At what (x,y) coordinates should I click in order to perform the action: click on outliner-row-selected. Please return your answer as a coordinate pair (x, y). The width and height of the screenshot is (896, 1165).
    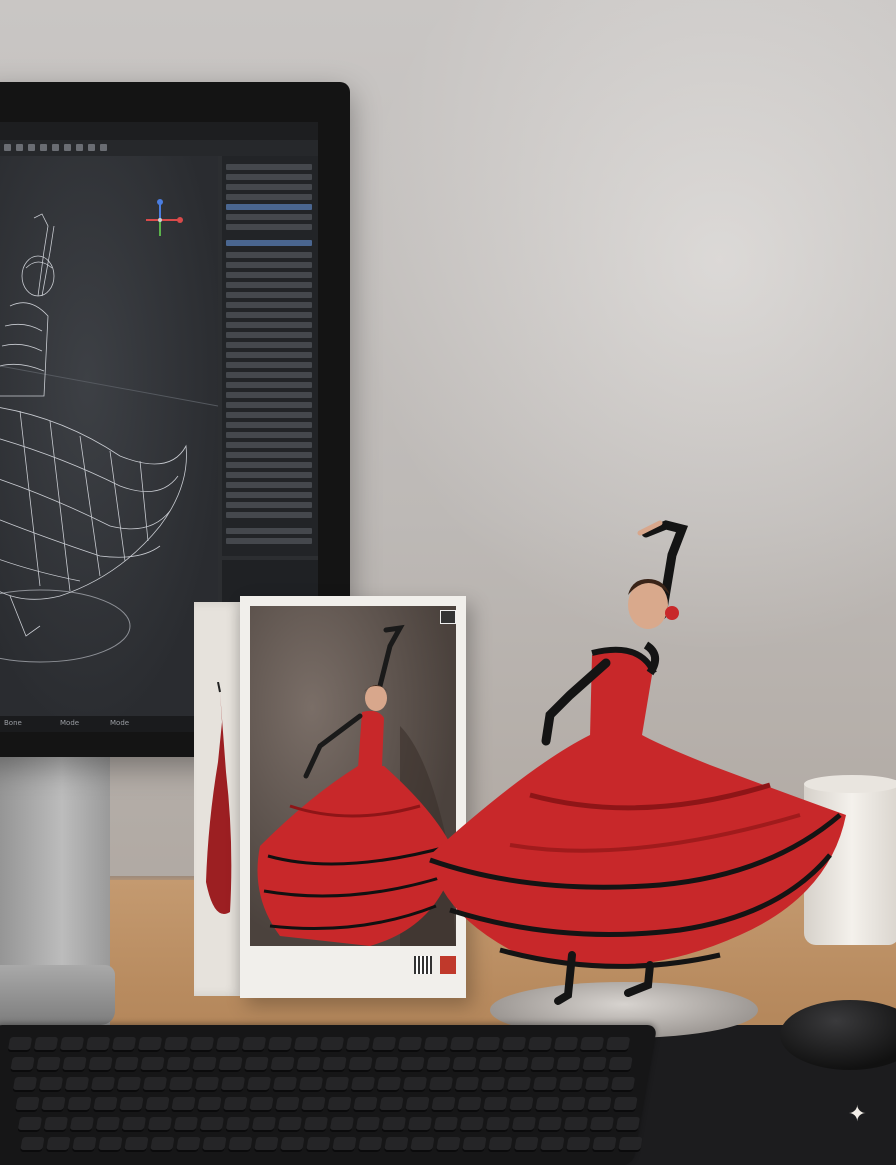
    Looking at the image, I should click on (269, 243).